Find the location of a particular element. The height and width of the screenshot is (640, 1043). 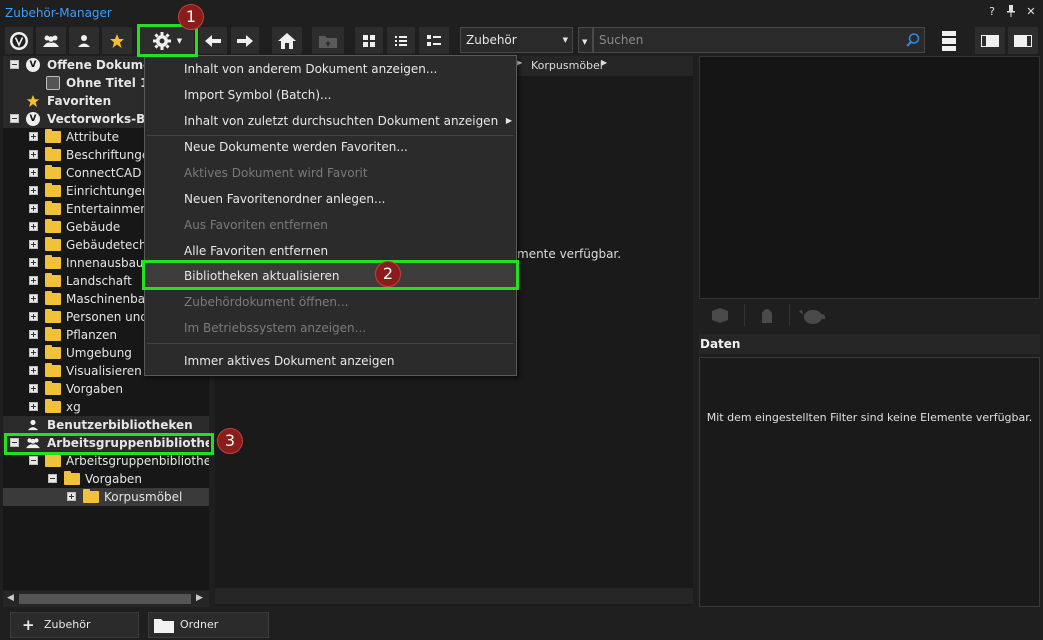

empty-message: mente verfügbar. is located at coordinates (569, 254).